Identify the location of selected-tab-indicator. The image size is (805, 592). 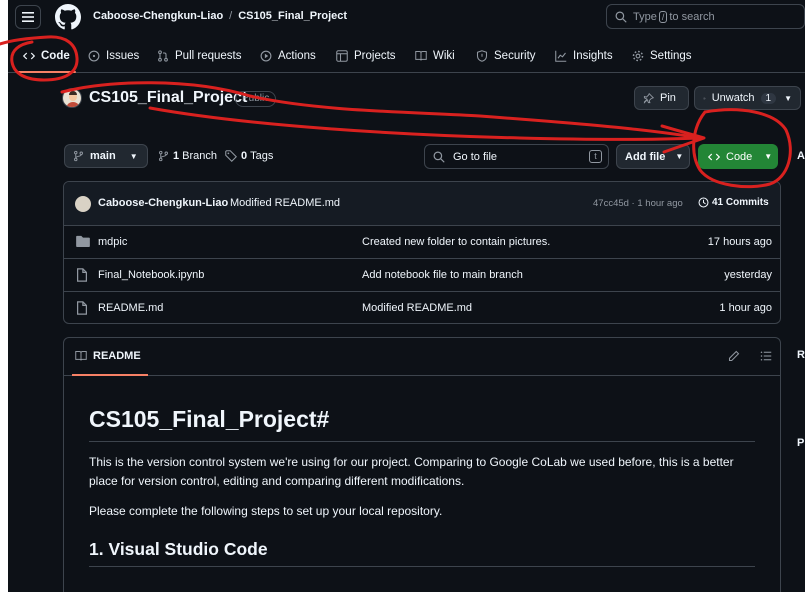
(46, 72).